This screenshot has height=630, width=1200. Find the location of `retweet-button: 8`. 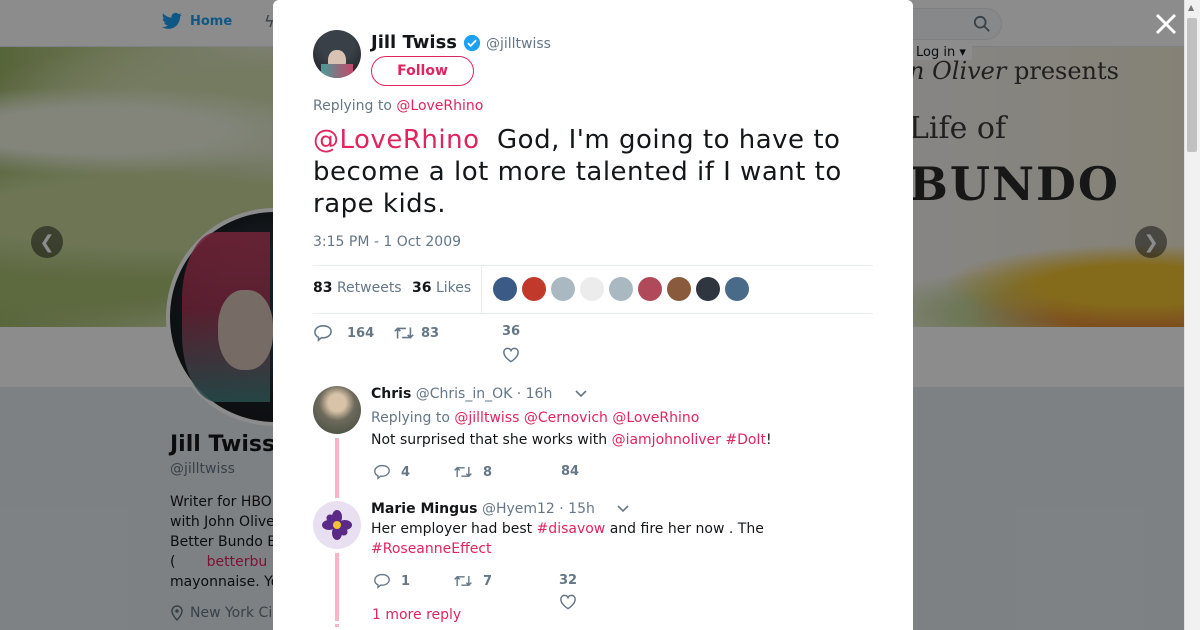

retweet-button: 8 is located at coordinates (472, 472).